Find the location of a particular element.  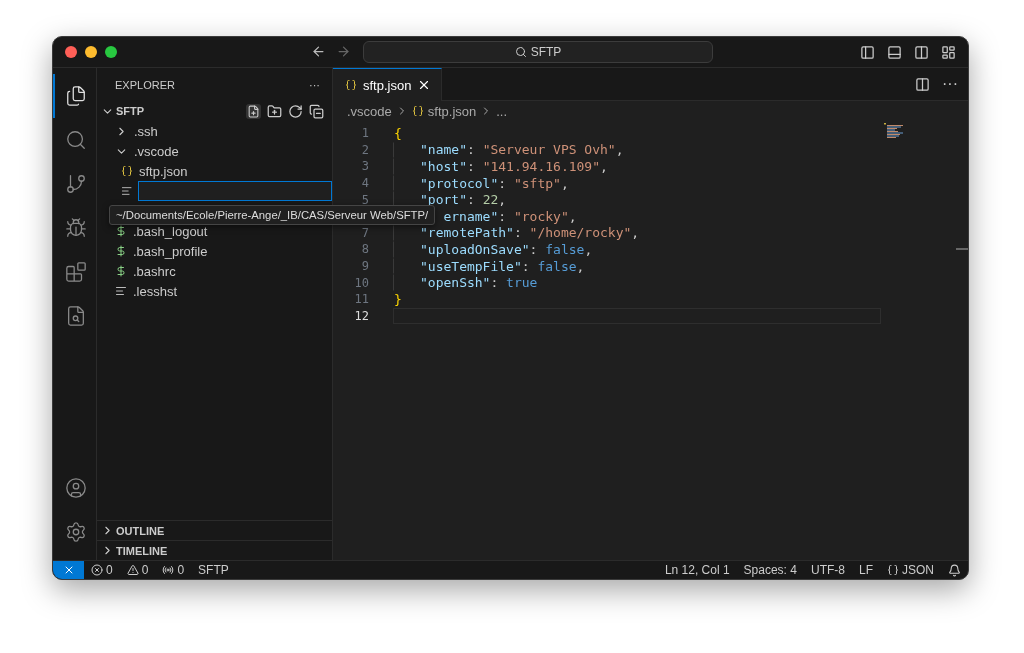

line-number: 11 is located at coordinates (361, 299).